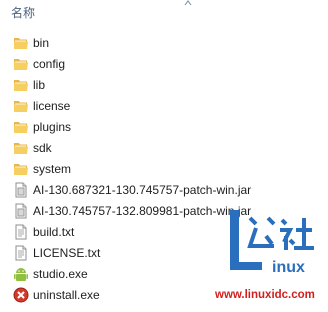 Image resolution: width=328 pixels, height=312 pixels. Describe the element at coordinates (164, 106) in the screenshot. I see `file-row-folder: license` at that location.